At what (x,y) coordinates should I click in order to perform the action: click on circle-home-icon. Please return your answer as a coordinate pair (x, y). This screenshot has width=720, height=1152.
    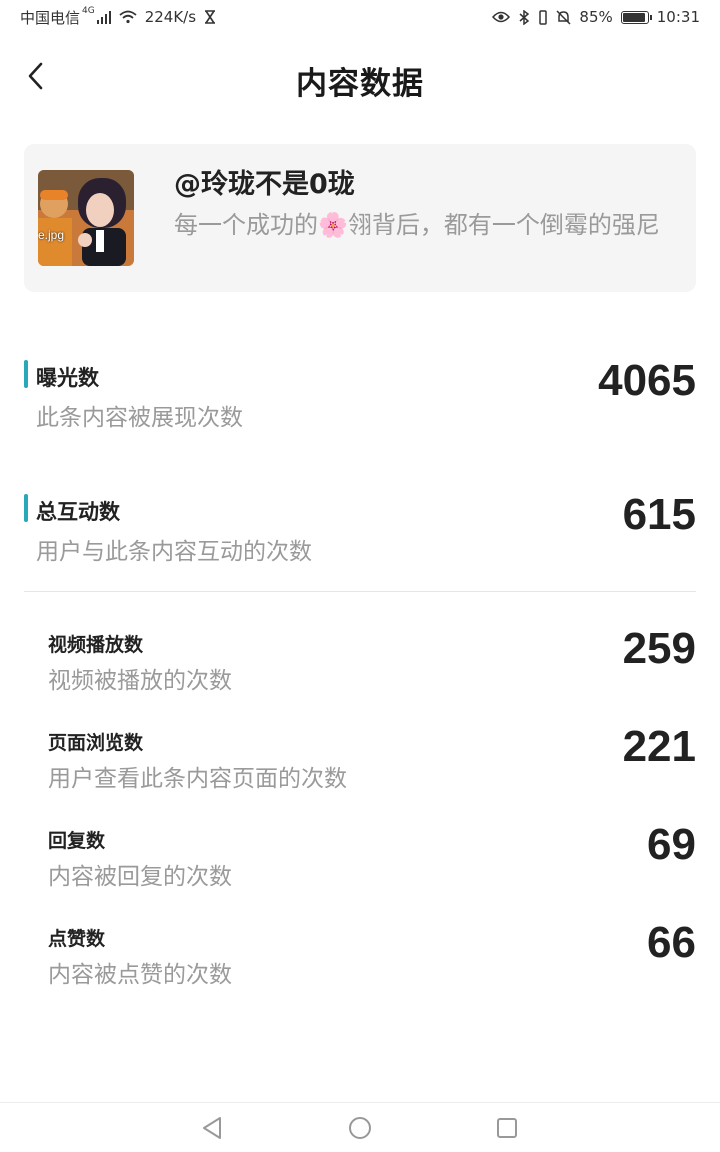
    Looking at the image, I should click on (360, 1128).